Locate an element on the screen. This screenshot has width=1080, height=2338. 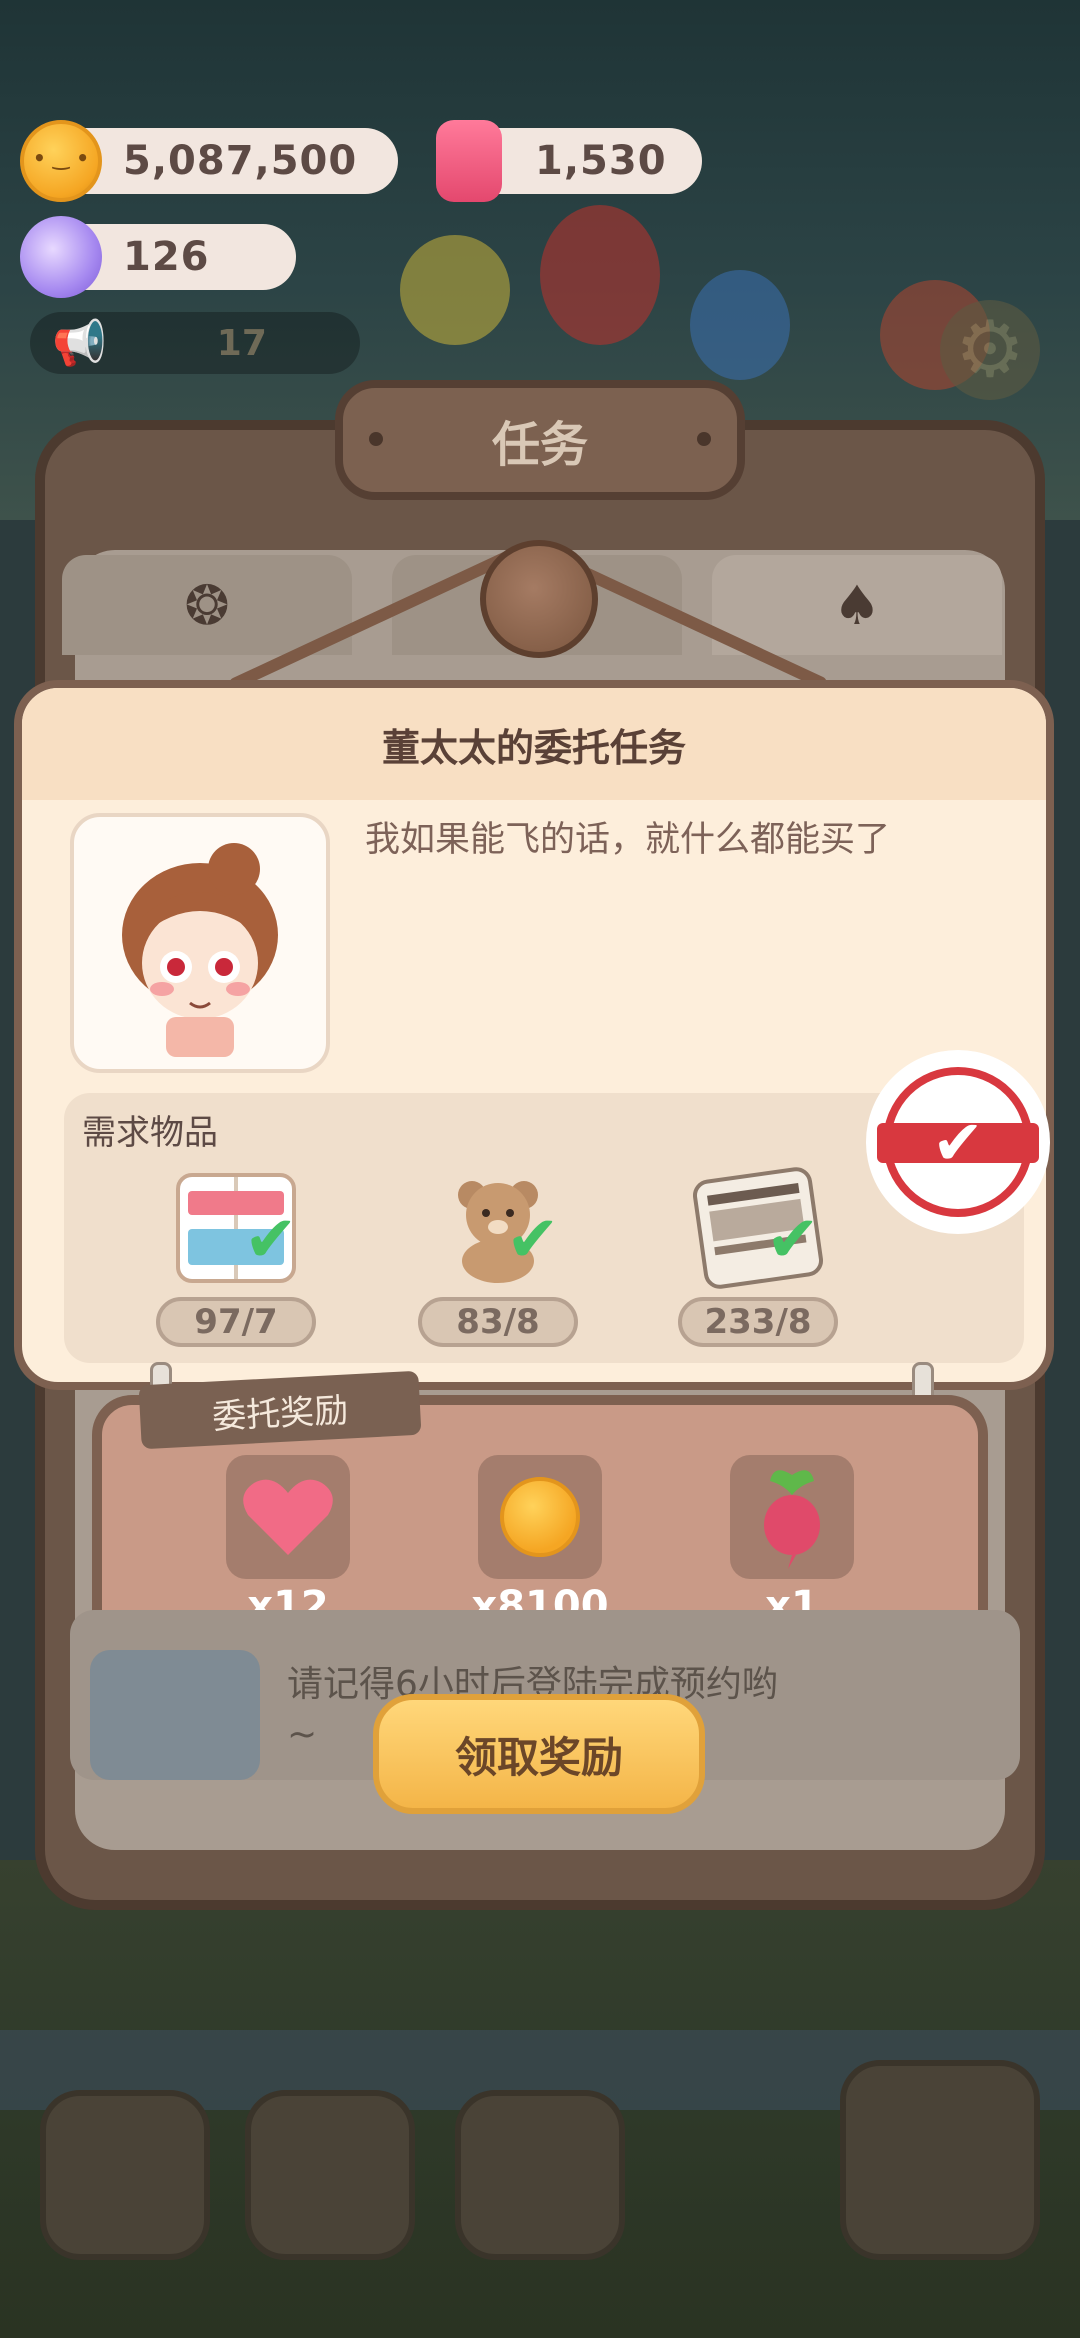
board-title: 任务 is located at coordinates (540, 440).